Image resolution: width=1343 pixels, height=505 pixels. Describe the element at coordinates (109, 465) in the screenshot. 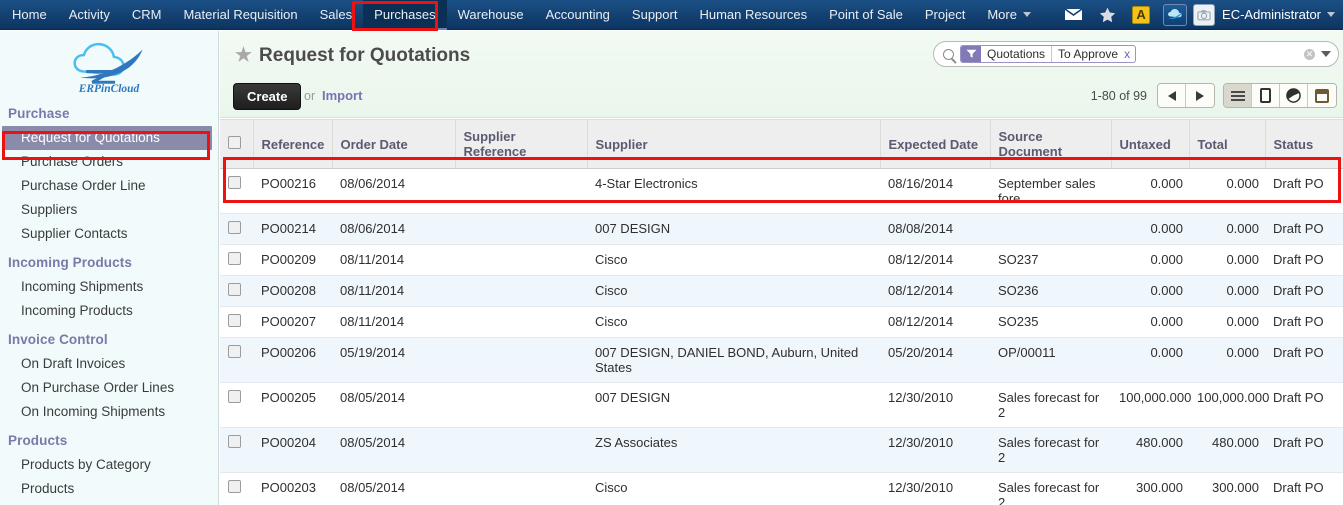

I see `sidebar-item-products-by-category: Products by Category` at that location.